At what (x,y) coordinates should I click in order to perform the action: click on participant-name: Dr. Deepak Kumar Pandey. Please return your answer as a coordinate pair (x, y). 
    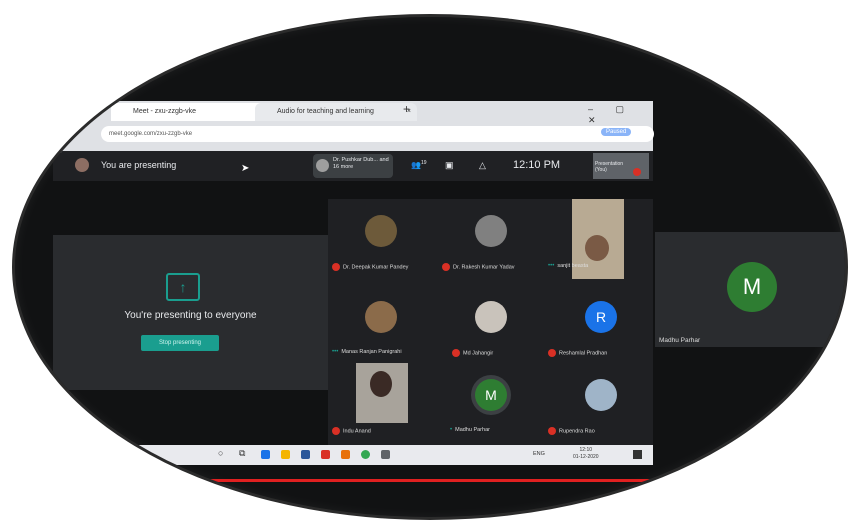
    Looking at the image, I should click on (370, 267).